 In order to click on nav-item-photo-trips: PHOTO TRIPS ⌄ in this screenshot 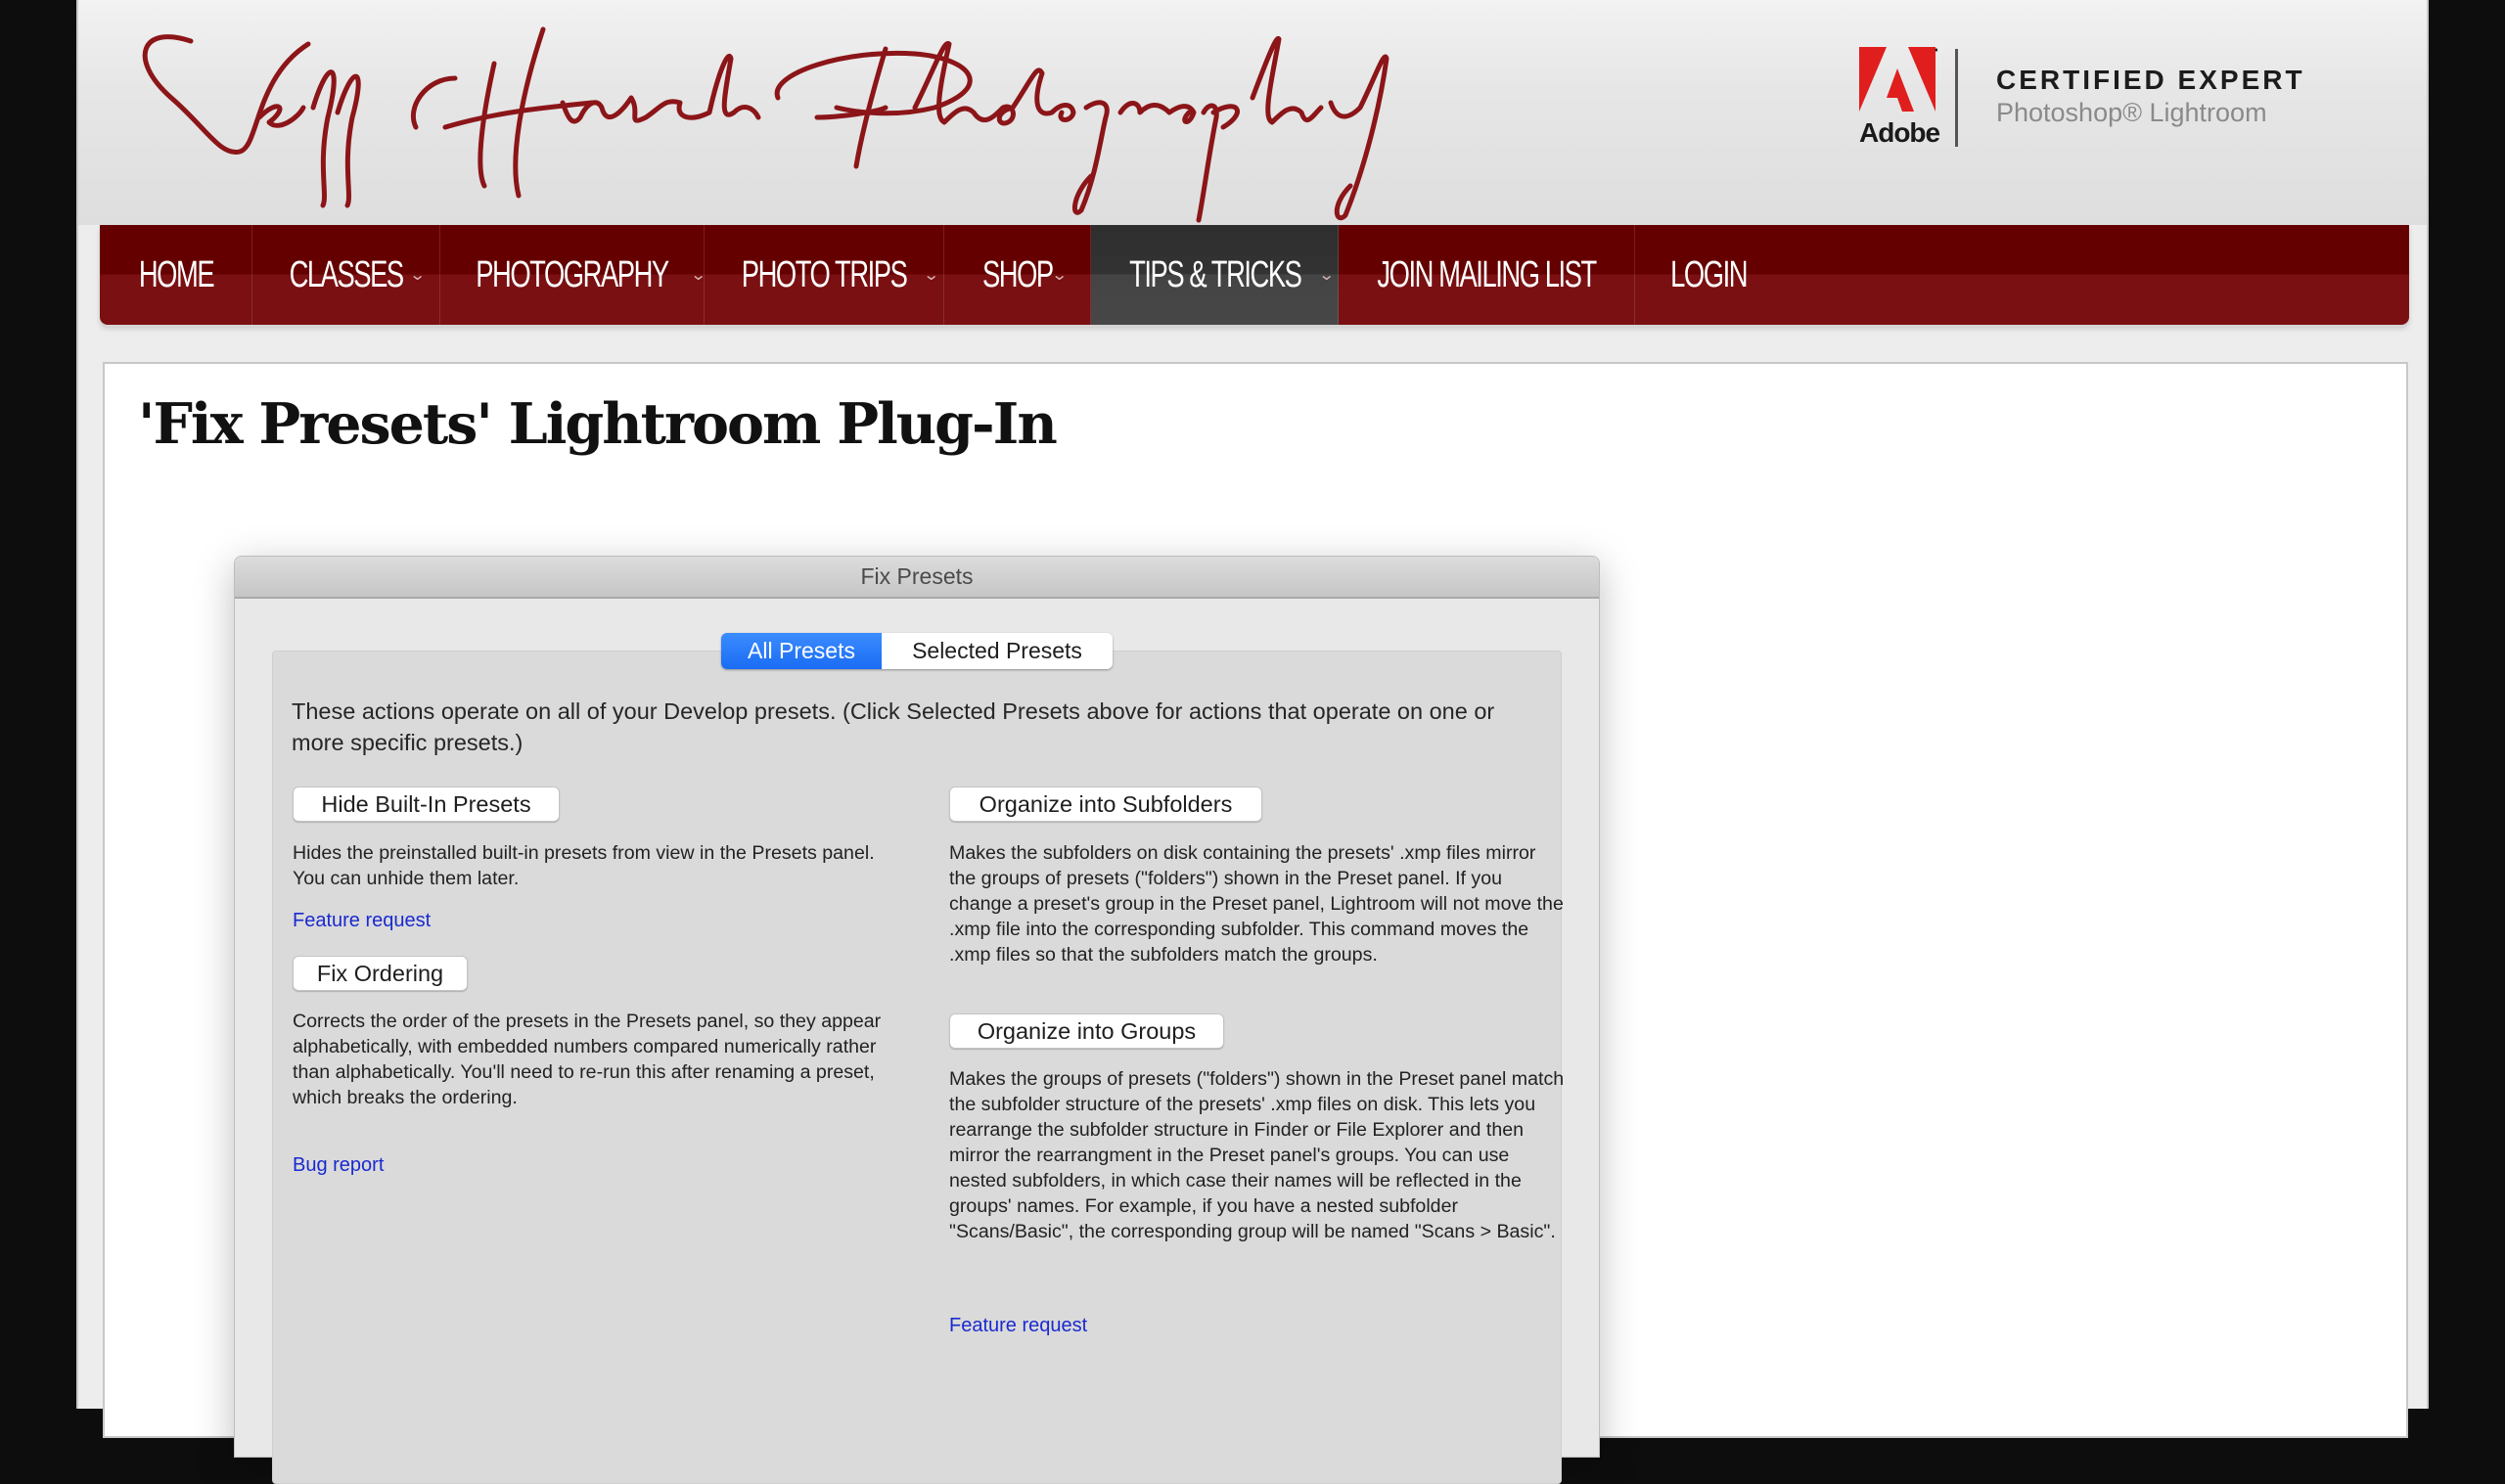, I will do `click(824, 275)`.